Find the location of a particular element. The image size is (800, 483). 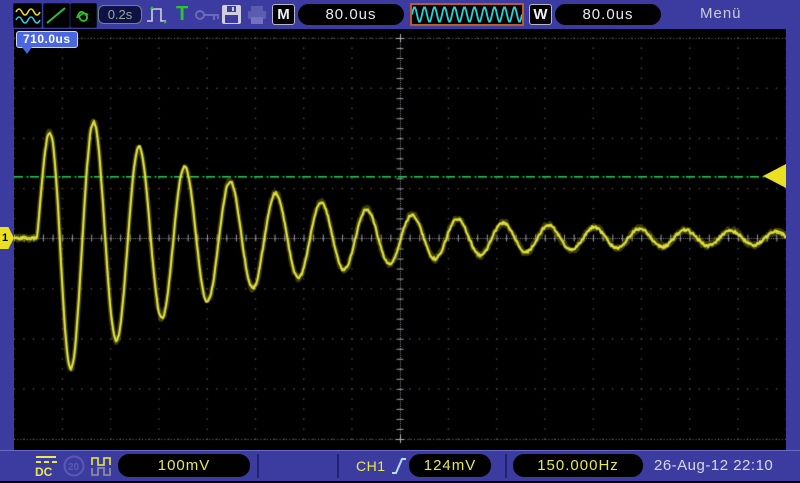

acquisition-time-box: 0.2s is located at coordinates (120, 14).